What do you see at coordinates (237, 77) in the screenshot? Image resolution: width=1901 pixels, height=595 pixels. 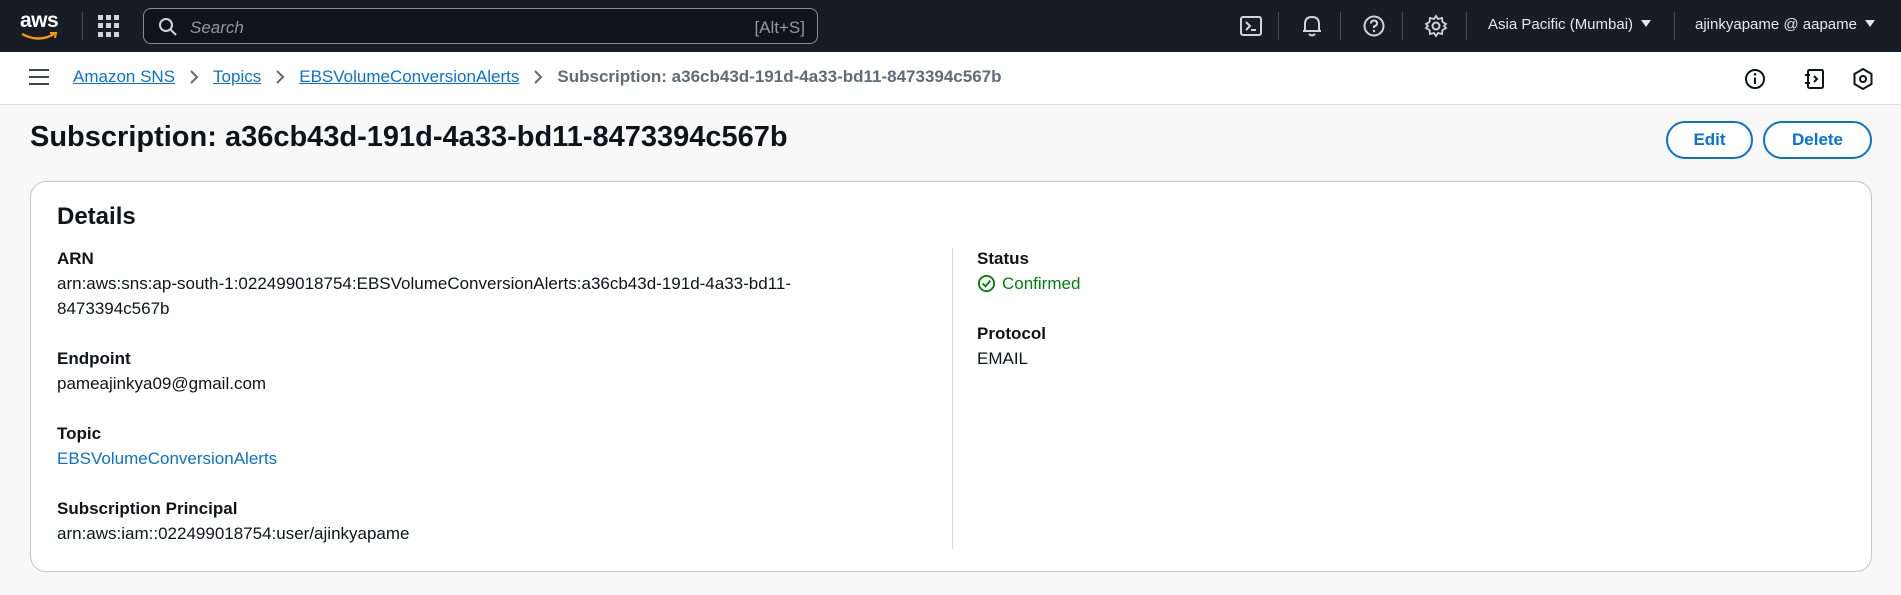 I see `breadcrumb-topics: Topics` at bounding box center [237, 77].